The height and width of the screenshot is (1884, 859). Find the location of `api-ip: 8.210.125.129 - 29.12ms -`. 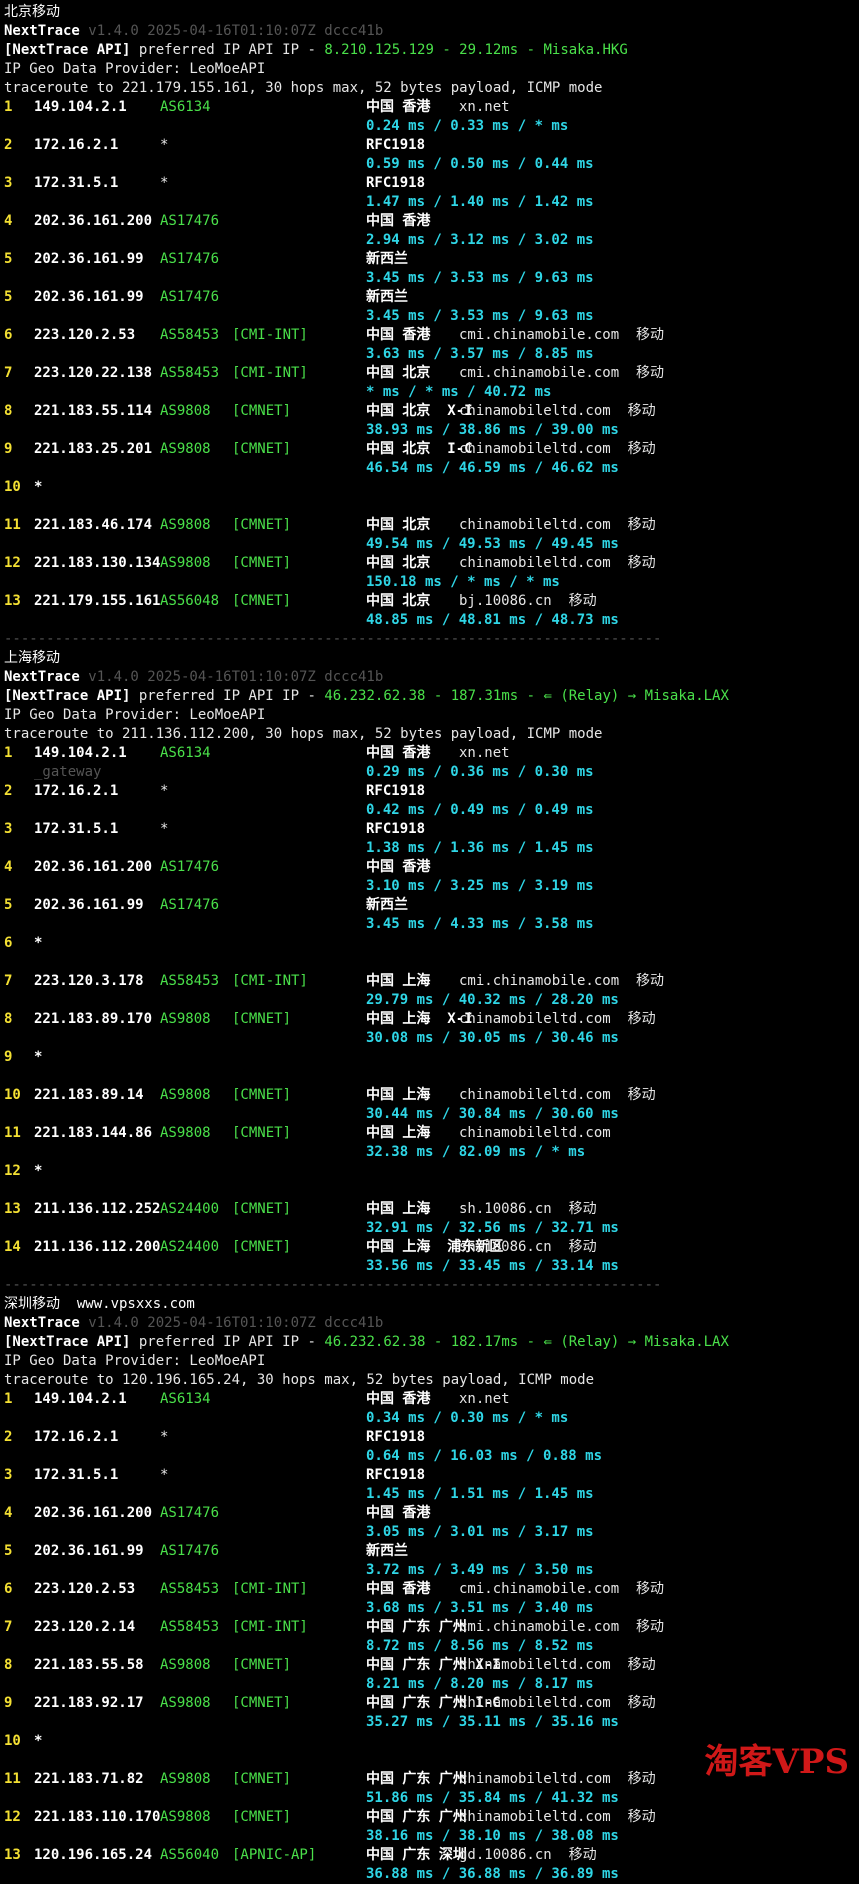

api-ip: 8.210.125.129 - 29.12ms - is located at coordinates (433, 50).